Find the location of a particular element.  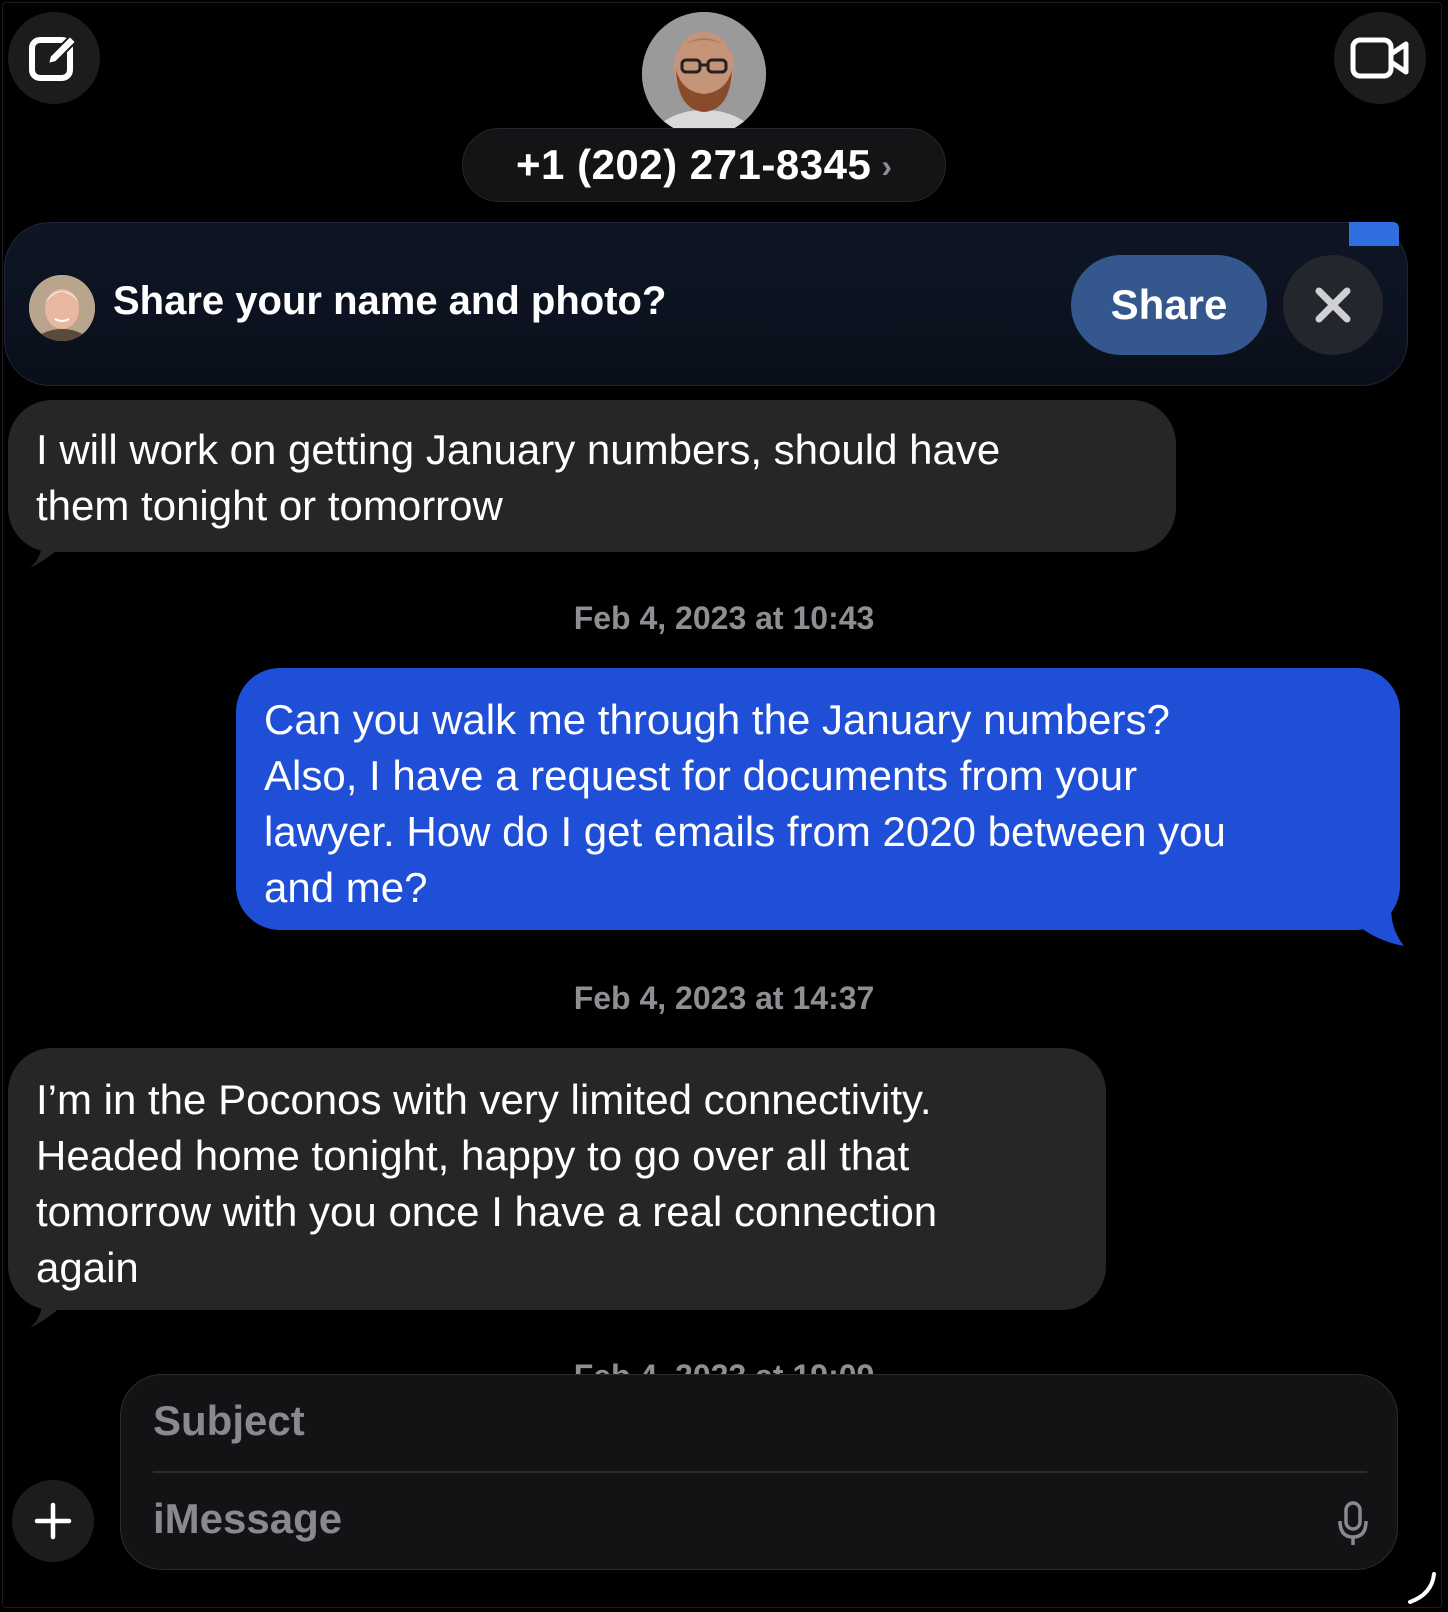

compose-icon is located at coordinates (53, 57).